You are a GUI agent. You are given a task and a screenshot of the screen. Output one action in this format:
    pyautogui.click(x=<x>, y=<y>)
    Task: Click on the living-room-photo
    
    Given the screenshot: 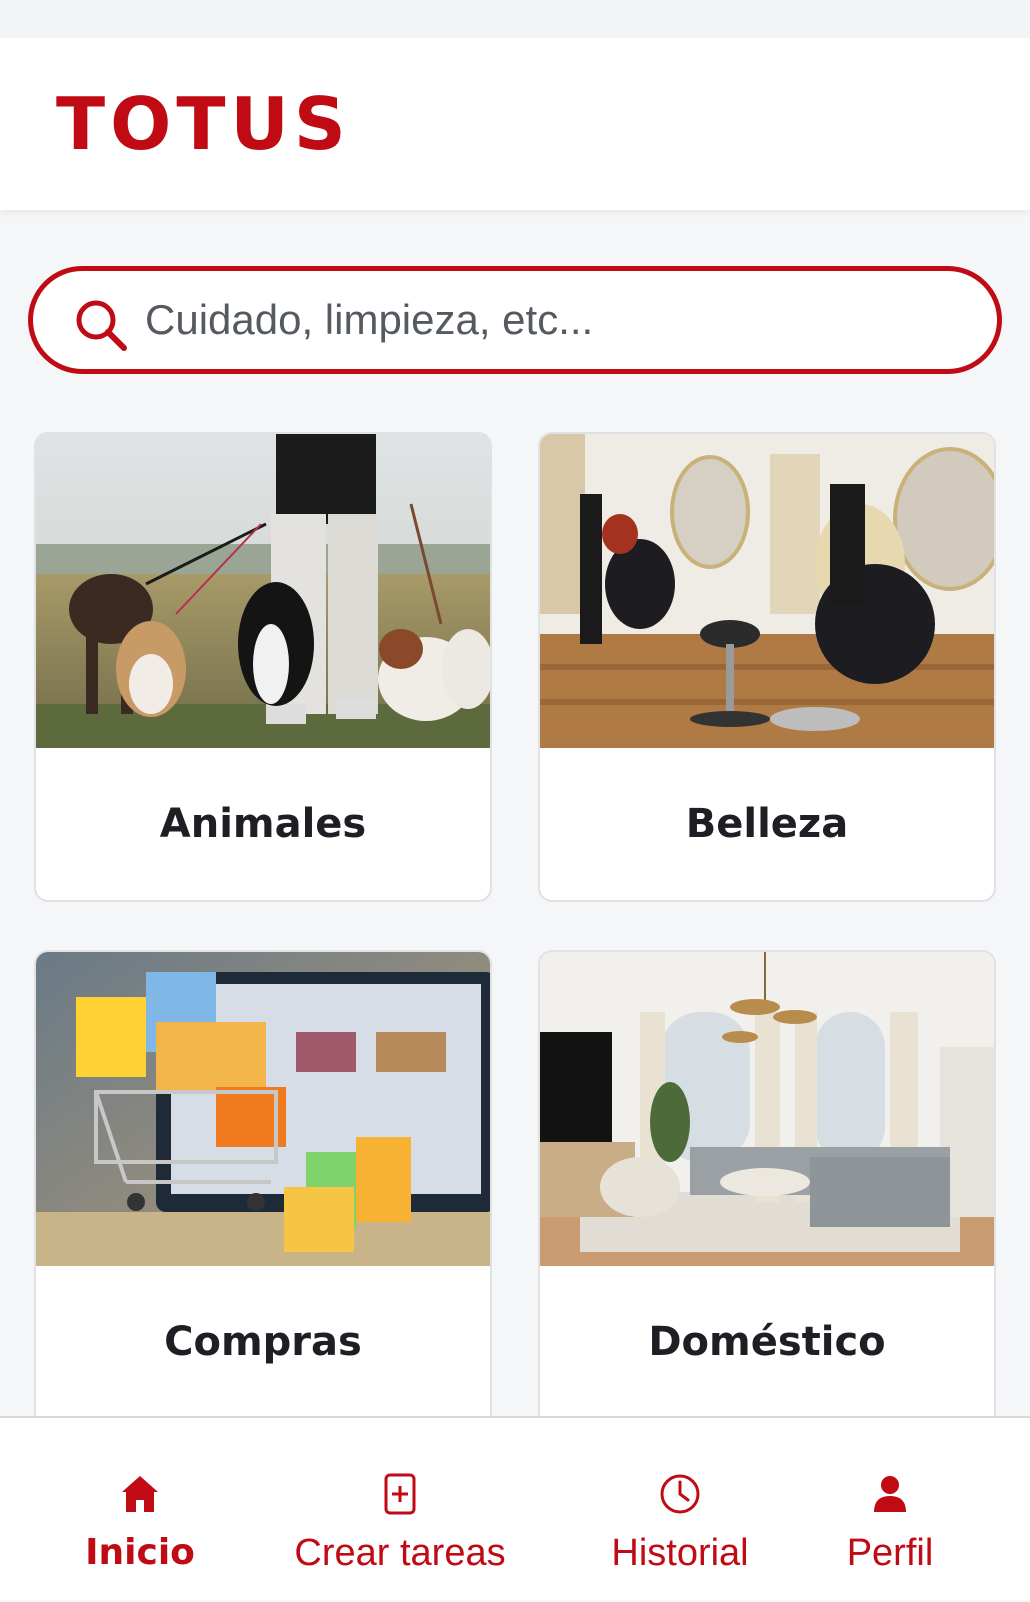 What is the action you would take?
    pyautogui.click(x=767, y=1109)
    